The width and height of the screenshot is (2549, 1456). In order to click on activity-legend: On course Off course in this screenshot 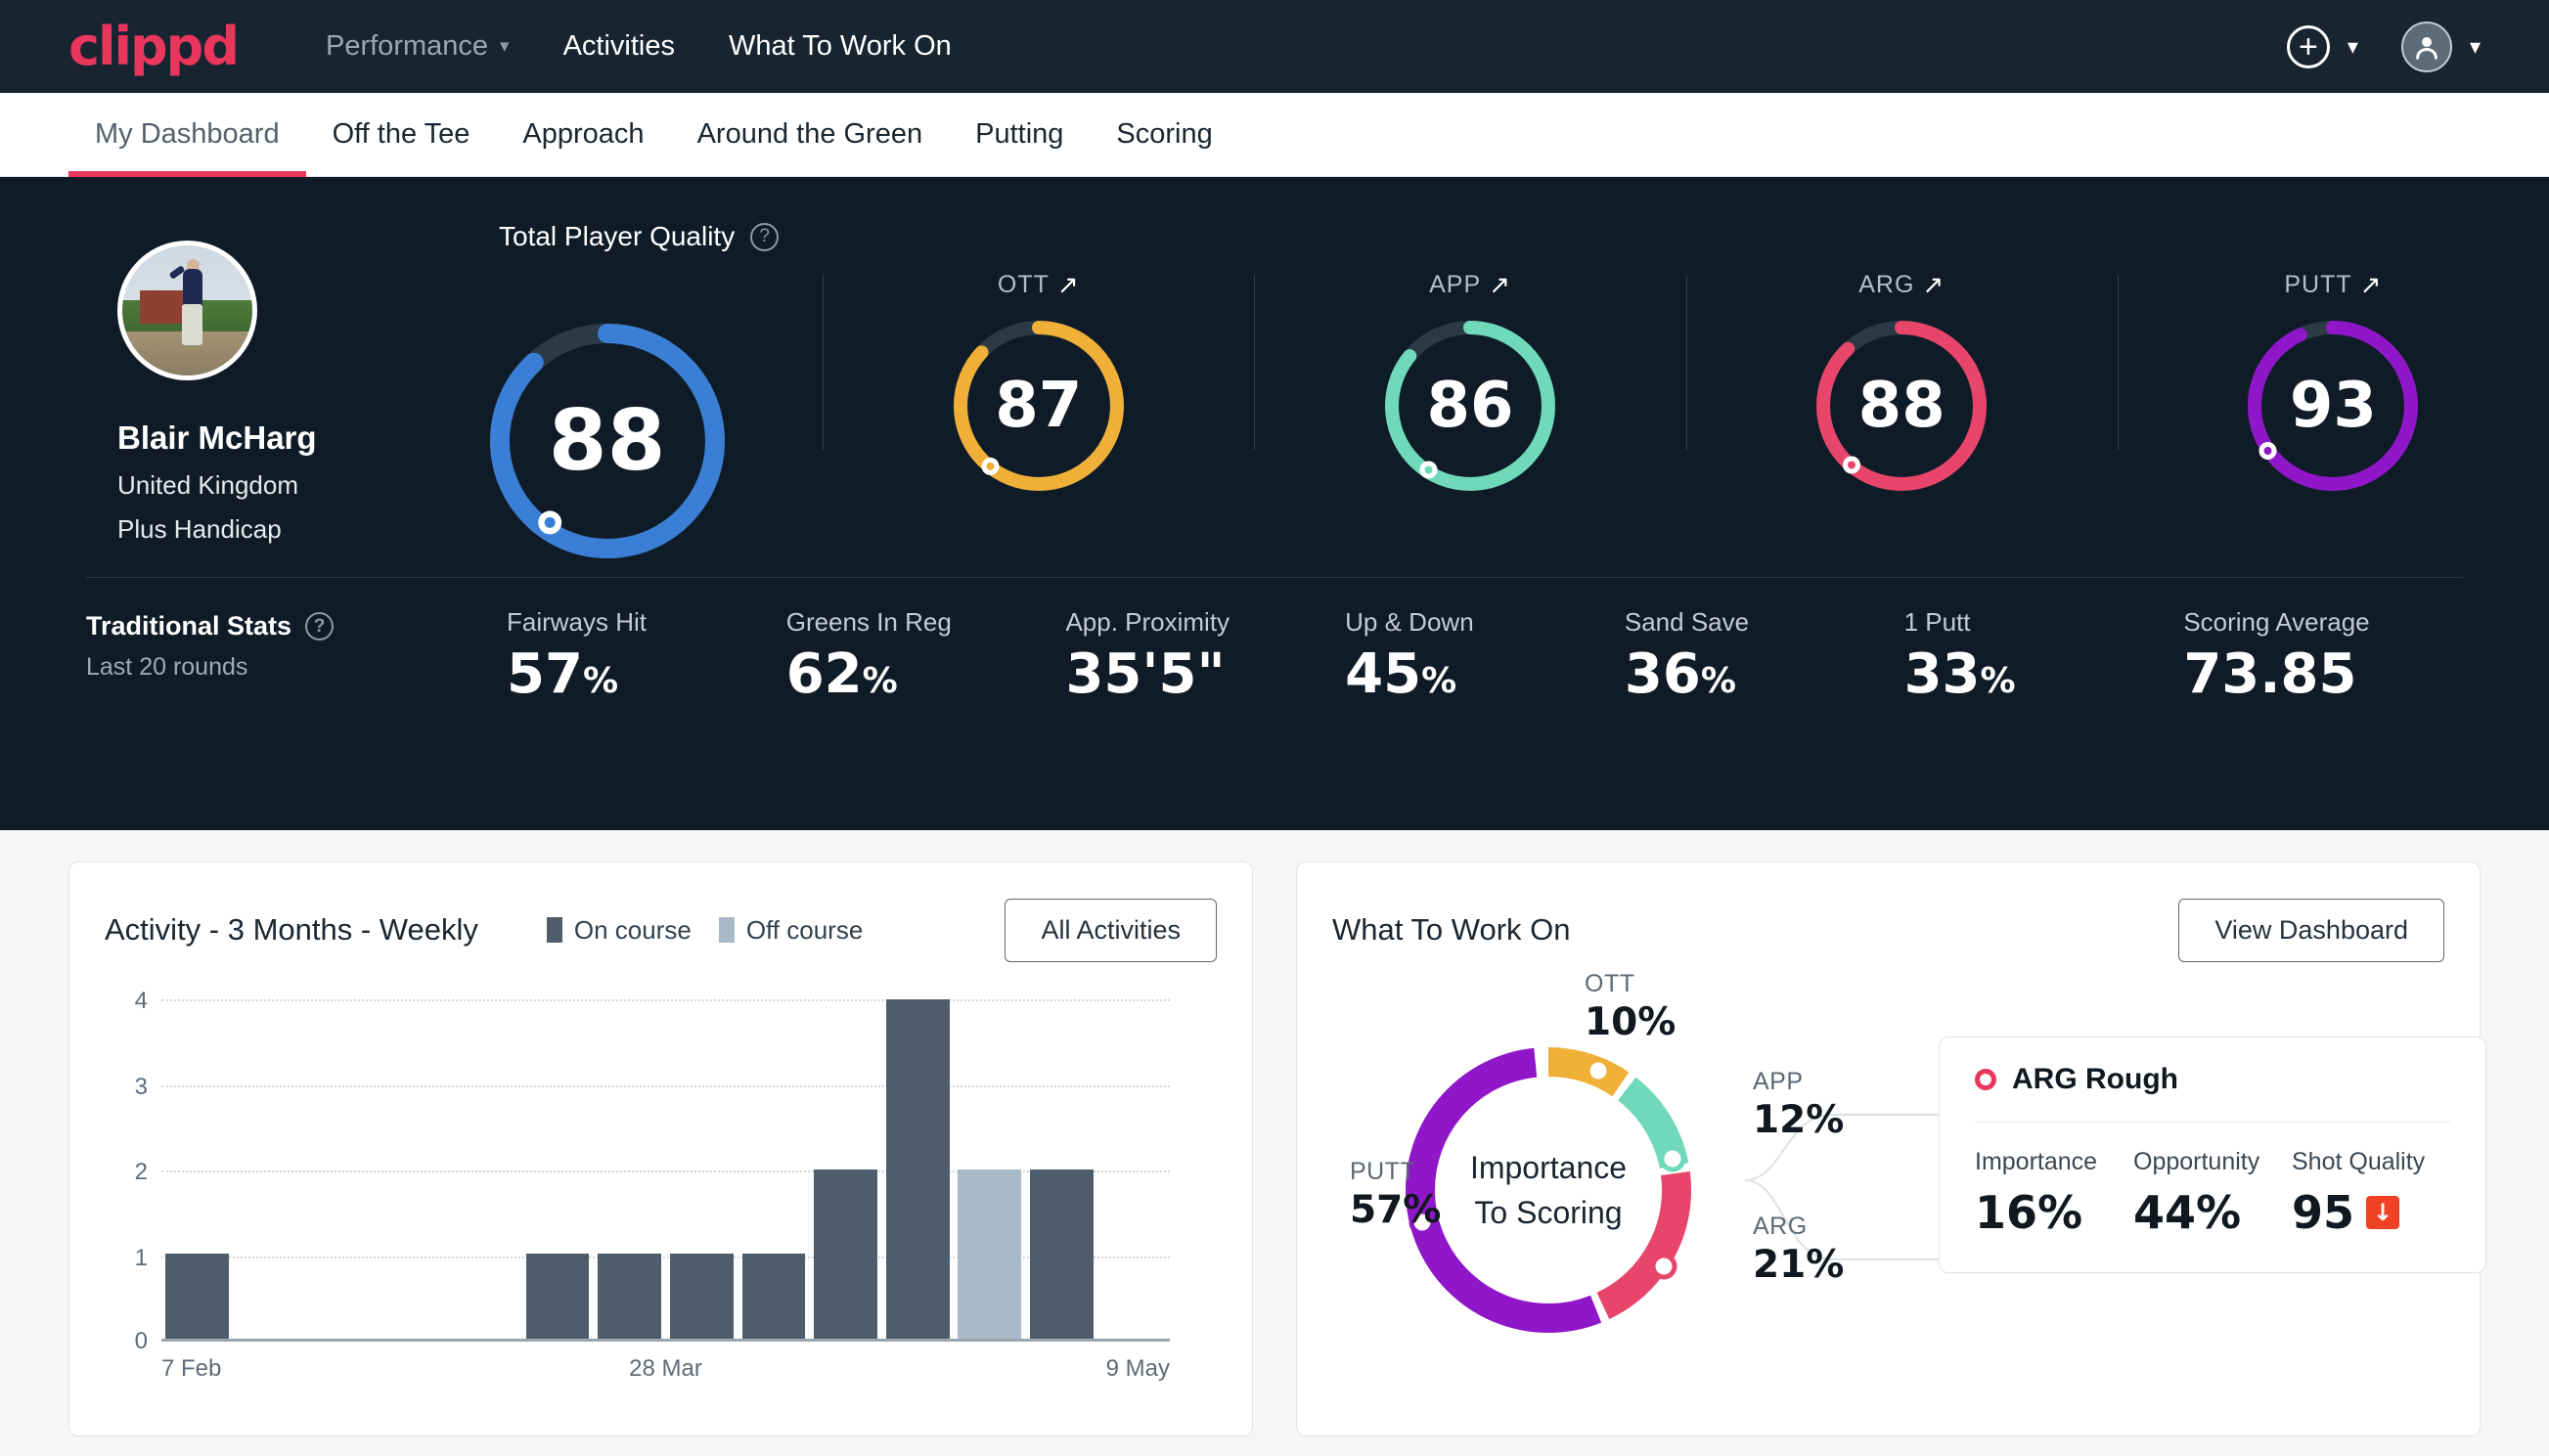, I will do `click(705, 930)`.